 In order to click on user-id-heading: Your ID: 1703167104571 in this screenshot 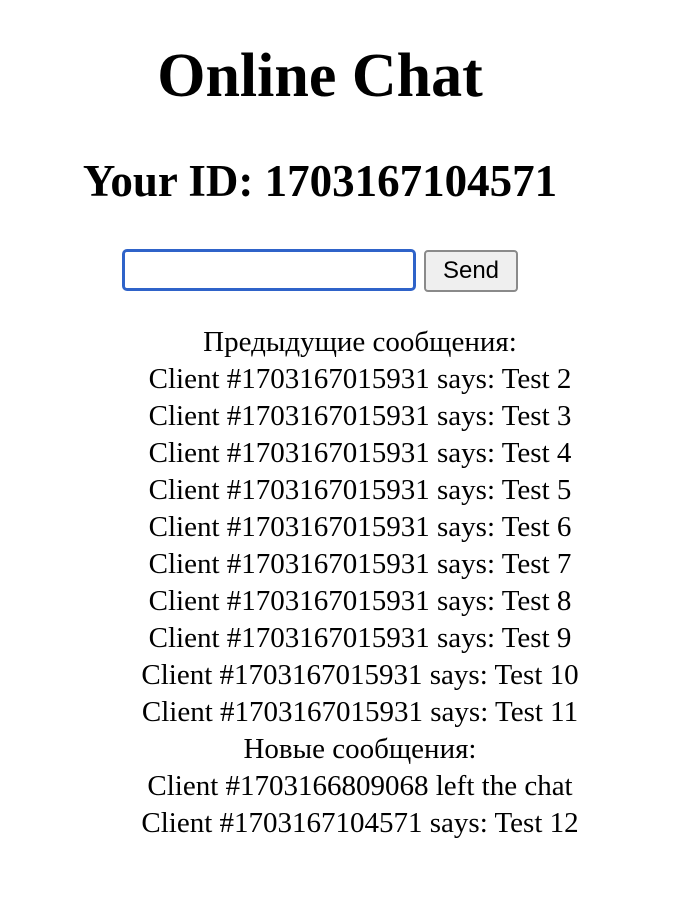, I will do `click(320, 181)`.